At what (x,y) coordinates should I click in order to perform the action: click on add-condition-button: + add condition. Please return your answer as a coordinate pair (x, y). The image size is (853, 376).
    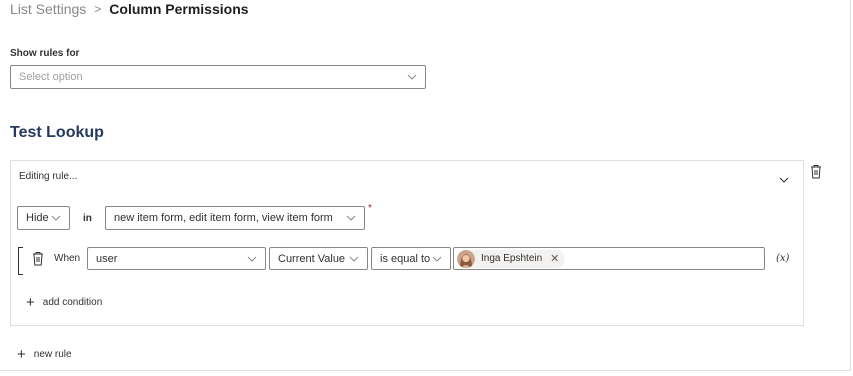
    Looking at the image, I should click on (64, 302).